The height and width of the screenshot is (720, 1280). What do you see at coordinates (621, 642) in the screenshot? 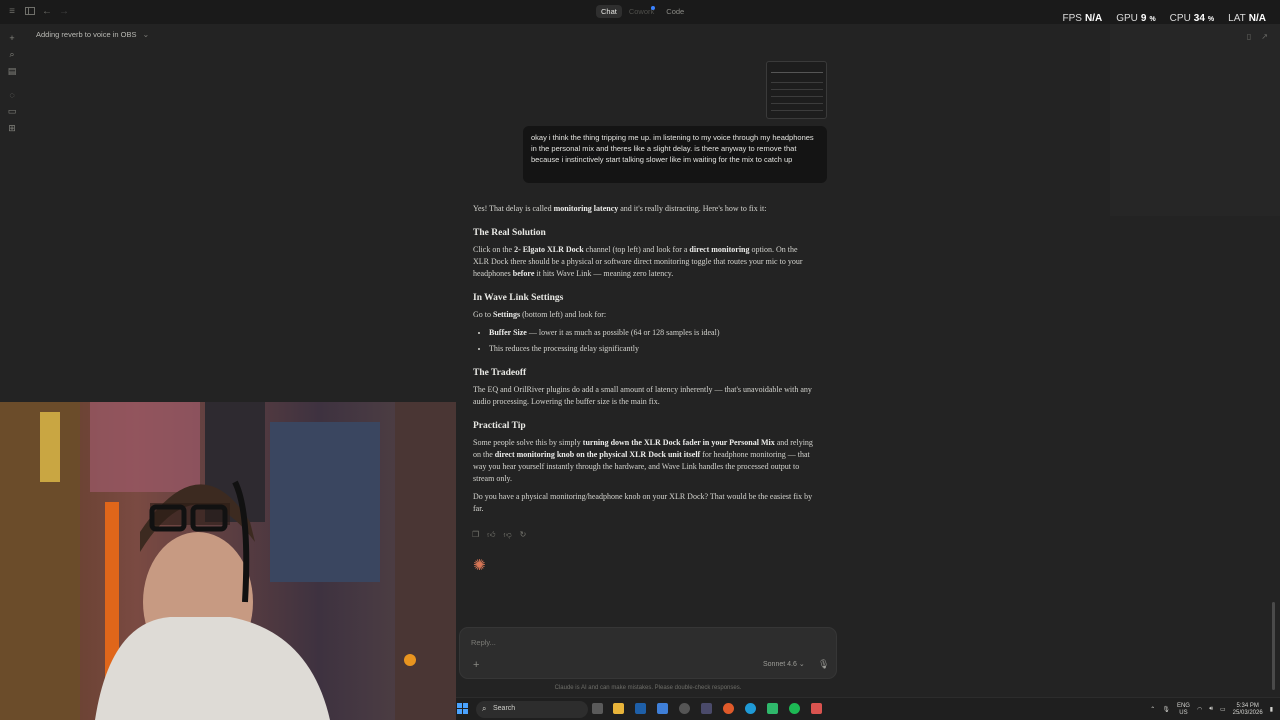
I see `reply-input` at bounding box center [621, 642].